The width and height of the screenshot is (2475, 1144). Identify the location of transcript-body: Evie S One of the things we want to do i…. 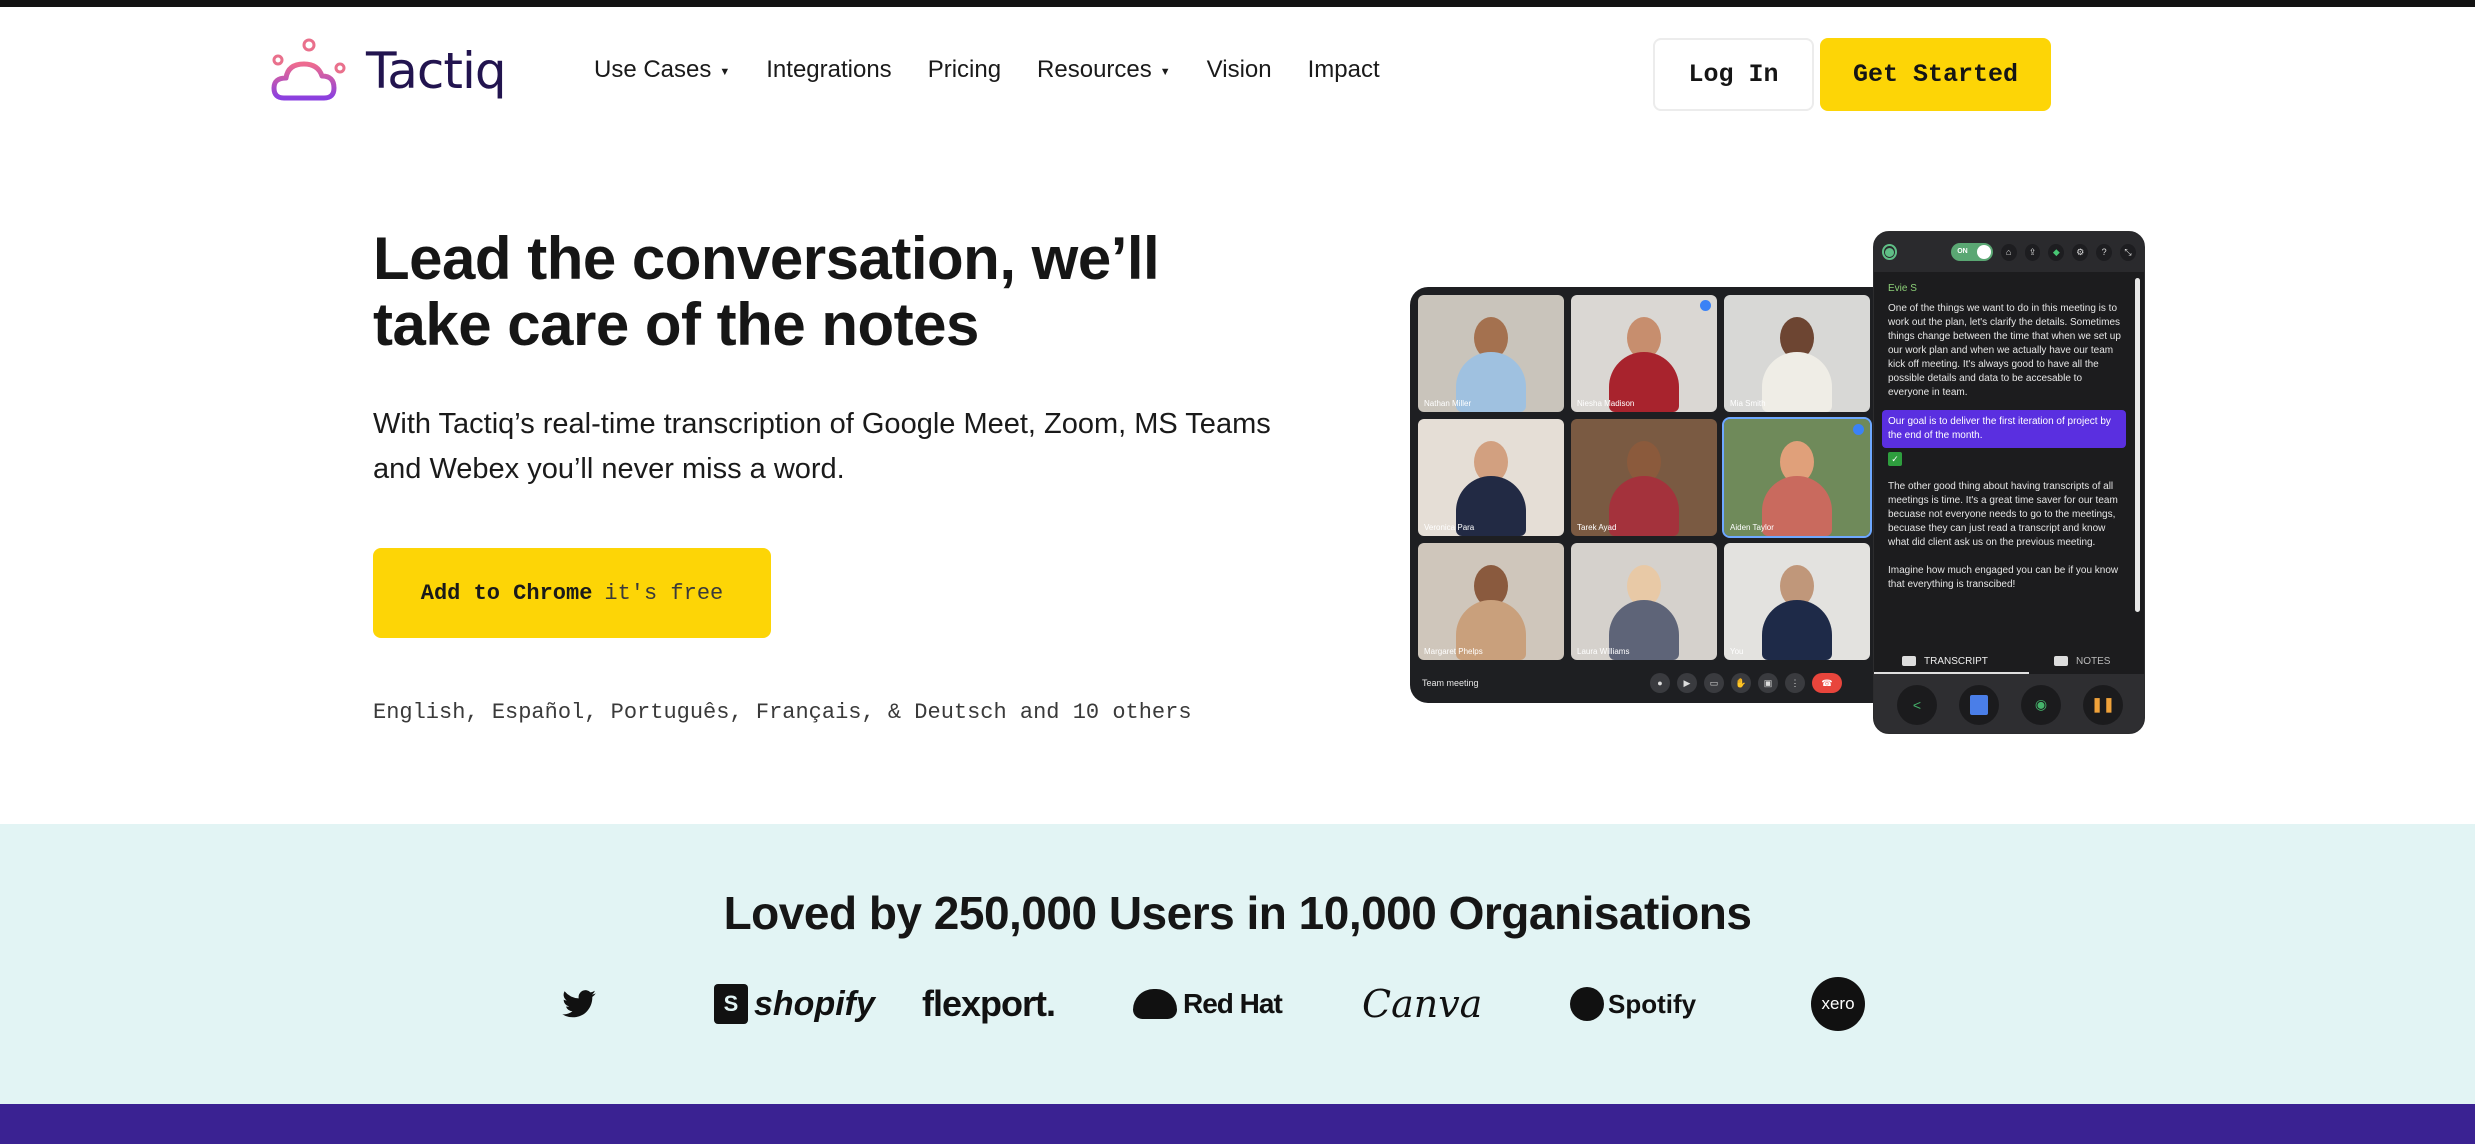
(2005, 462).